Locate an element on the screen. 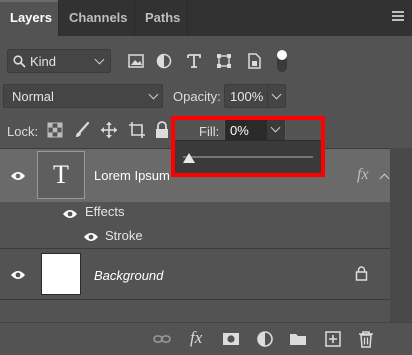 The width and height of the screenshot is (412, 355). layer-name: Lorem Ipsum is located at coordinates (132, 175).